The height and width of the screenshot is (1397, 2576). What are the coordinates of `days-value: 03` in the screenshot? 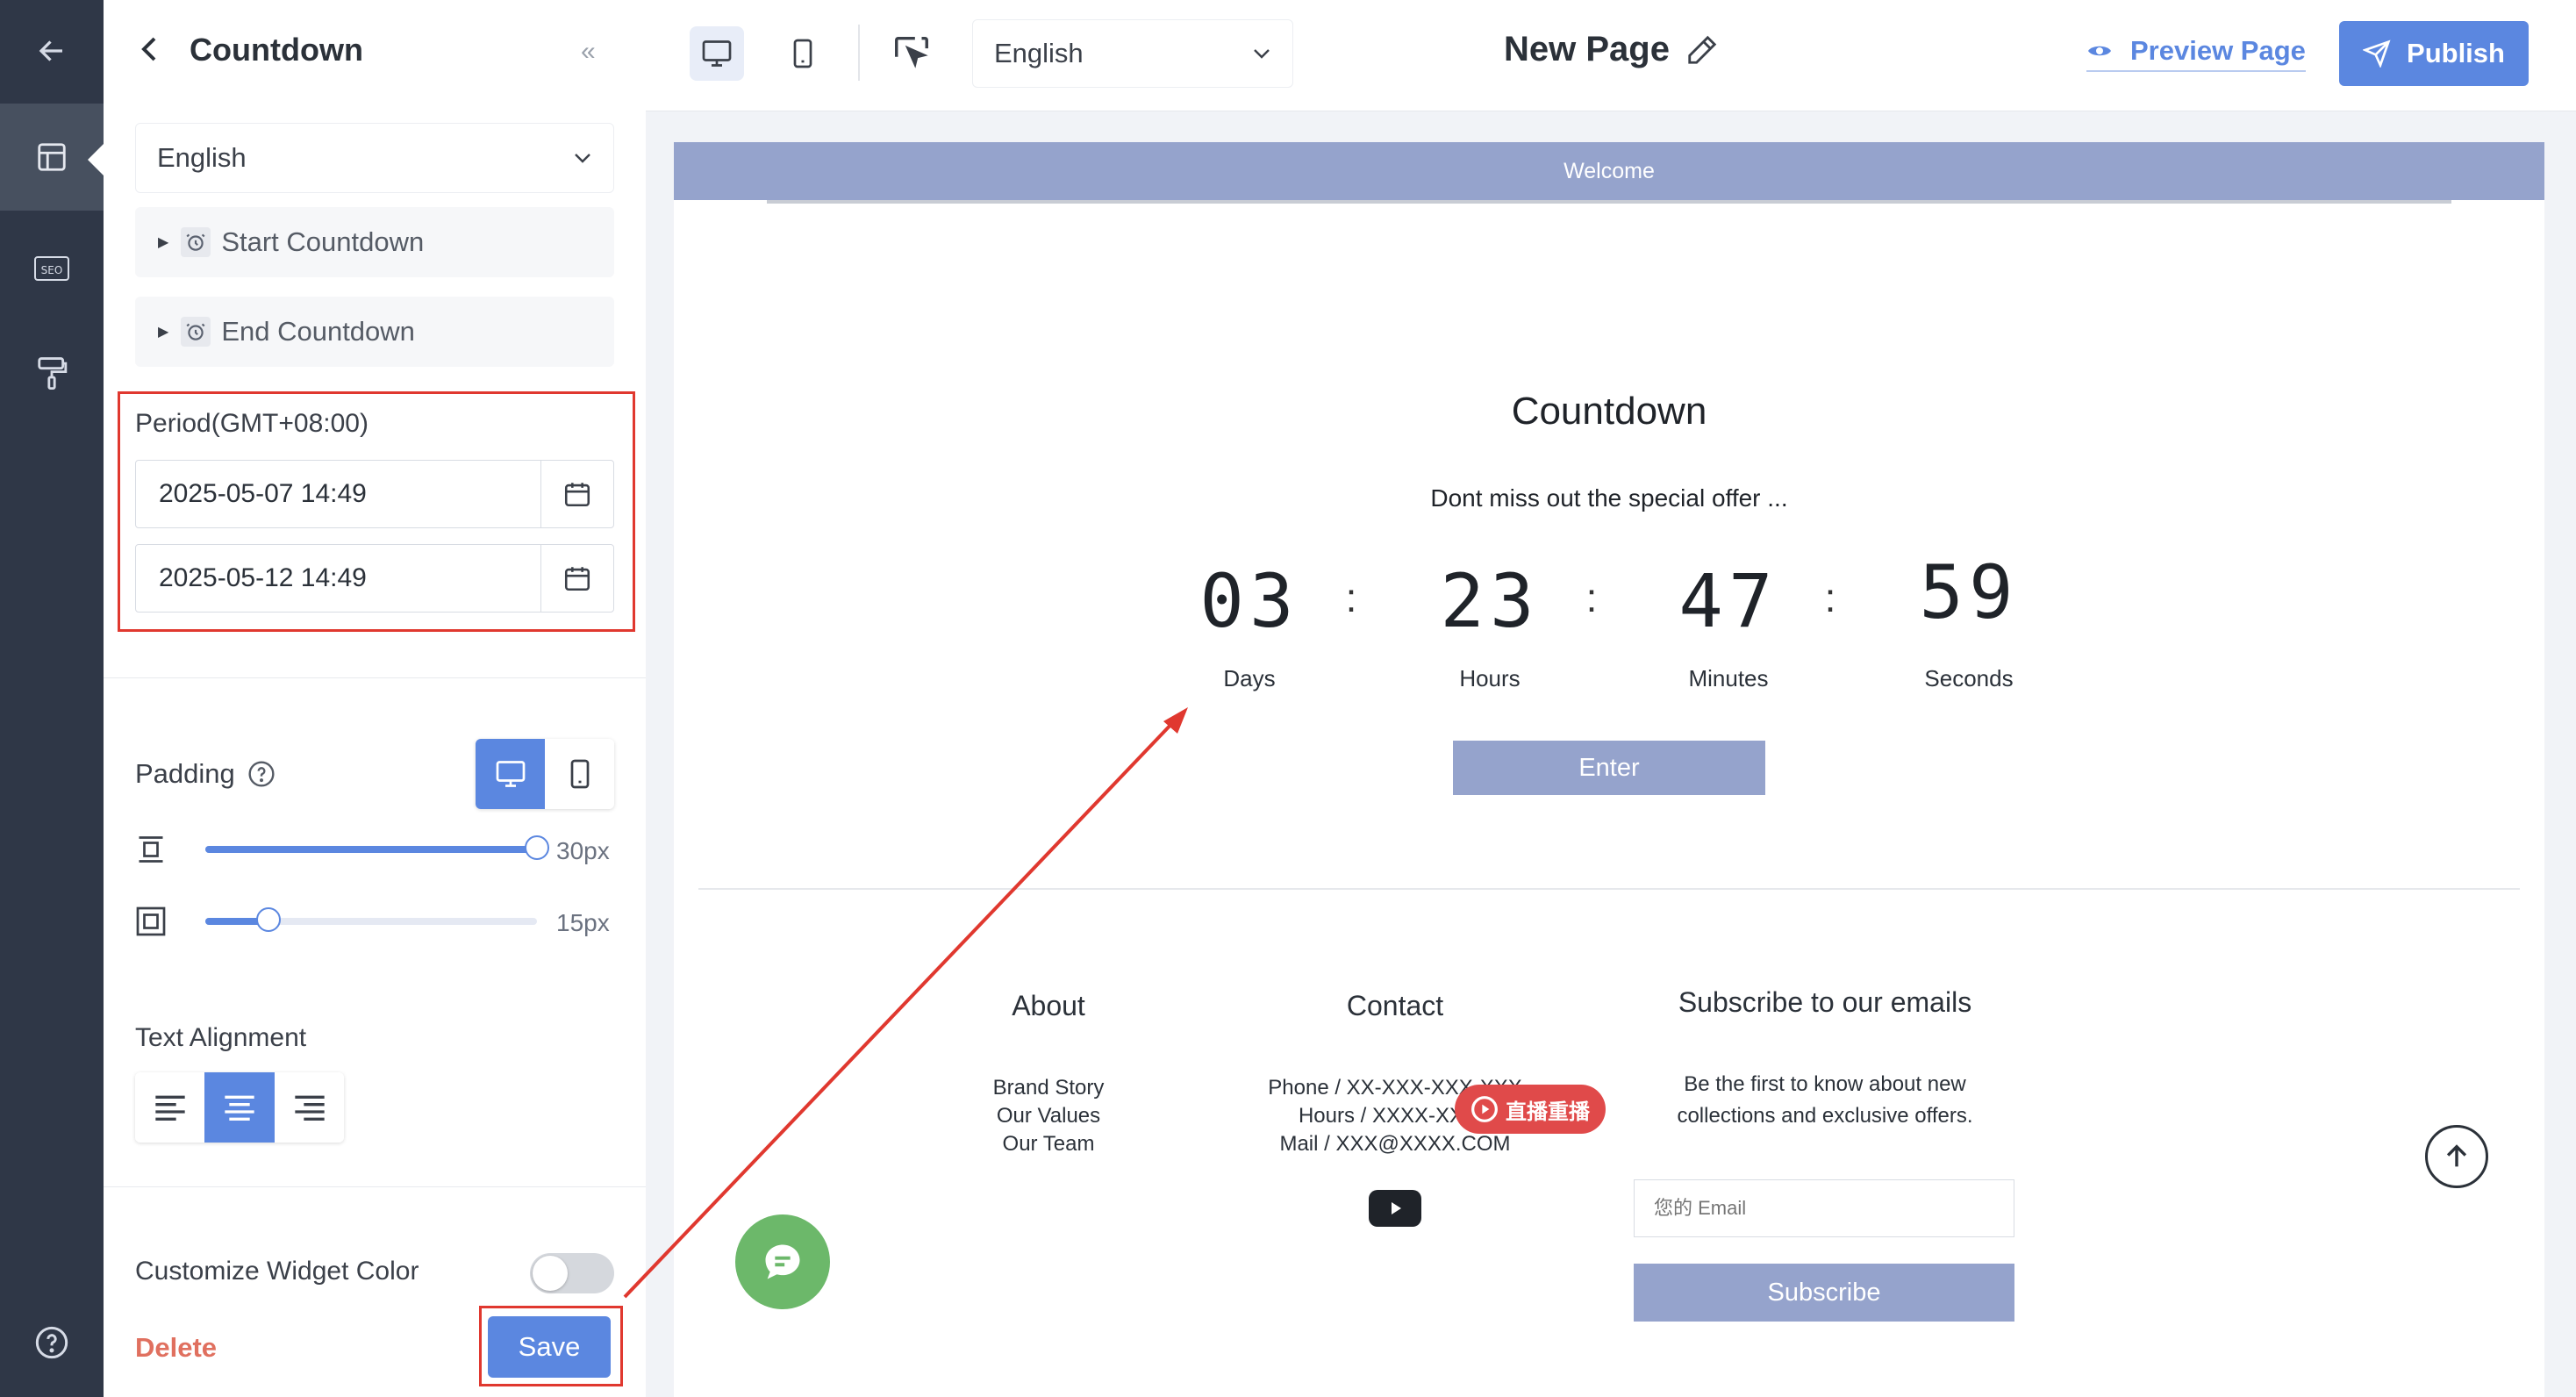 It's located at (1249, 601).